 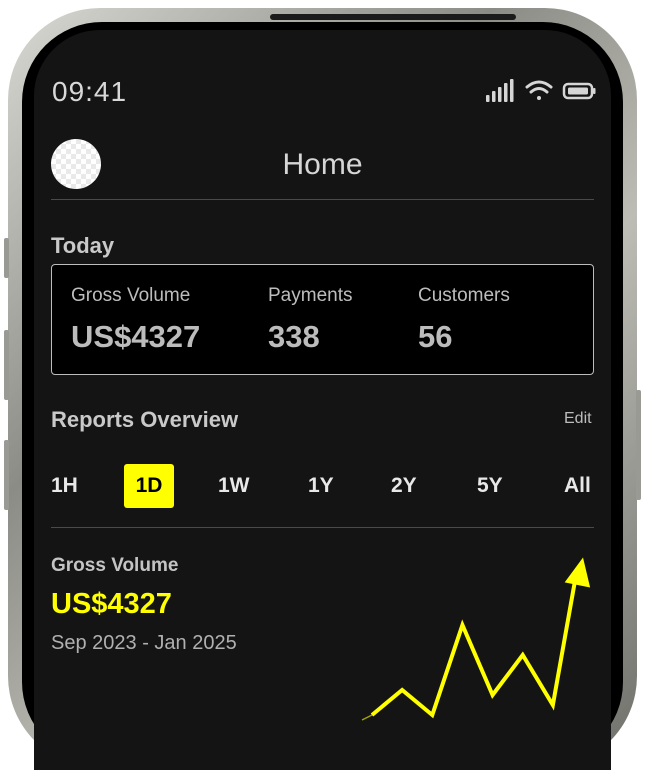 What do you see at coordinates (322, 199) in the screenshot?
I see `header-divider` at bounding box center [322, 199].